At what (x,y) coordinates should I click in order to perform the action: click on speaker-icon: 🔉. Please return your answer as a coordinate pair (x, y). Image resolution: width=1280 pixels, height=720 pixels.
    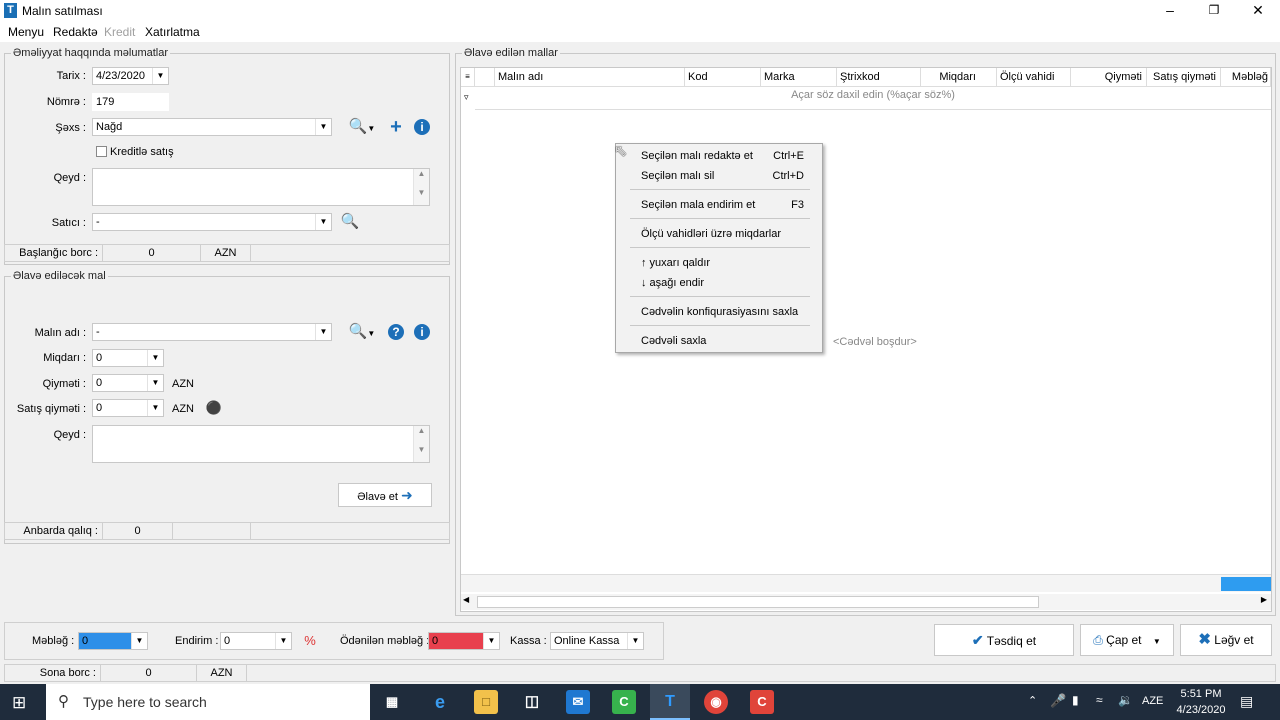
    Looking at the image, I should click on (1125, 700).